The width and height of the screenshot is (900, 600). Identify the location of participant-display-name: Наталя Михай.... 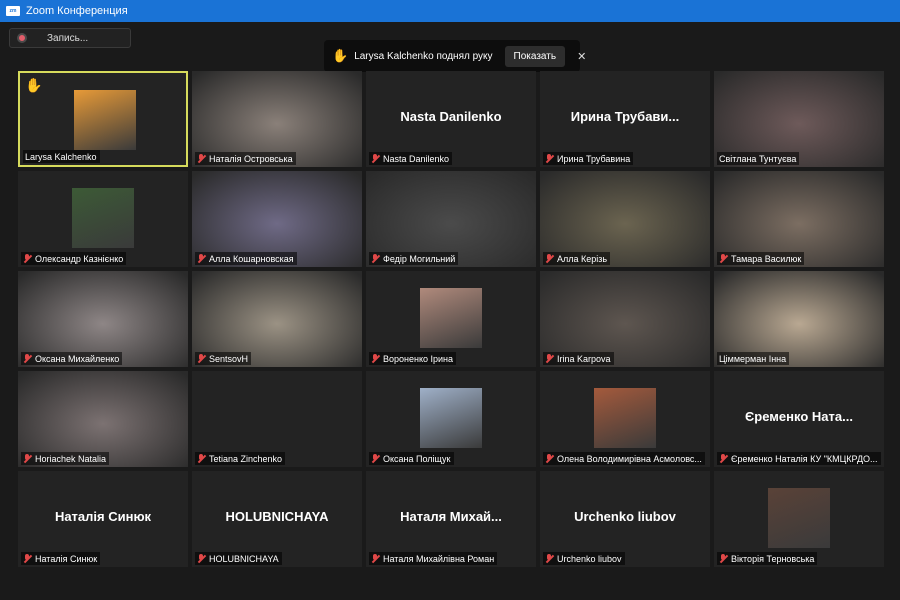
(451, 516).